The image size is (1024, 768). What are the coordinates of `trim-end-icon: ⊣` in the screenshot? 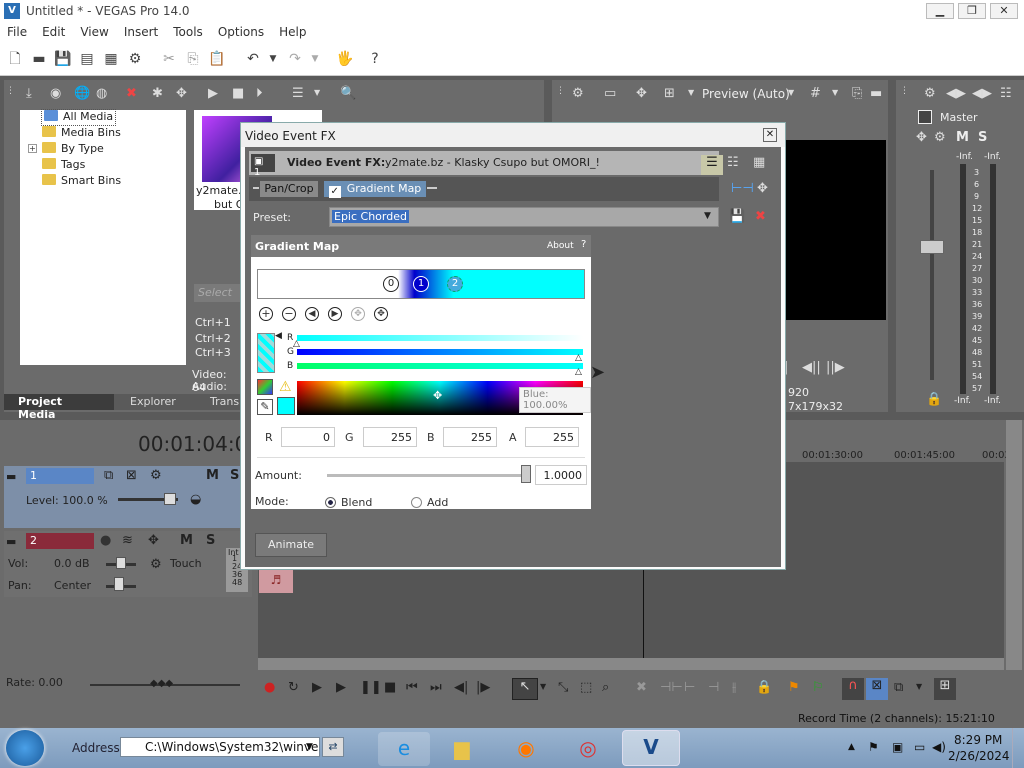 It's located at (713, 687).